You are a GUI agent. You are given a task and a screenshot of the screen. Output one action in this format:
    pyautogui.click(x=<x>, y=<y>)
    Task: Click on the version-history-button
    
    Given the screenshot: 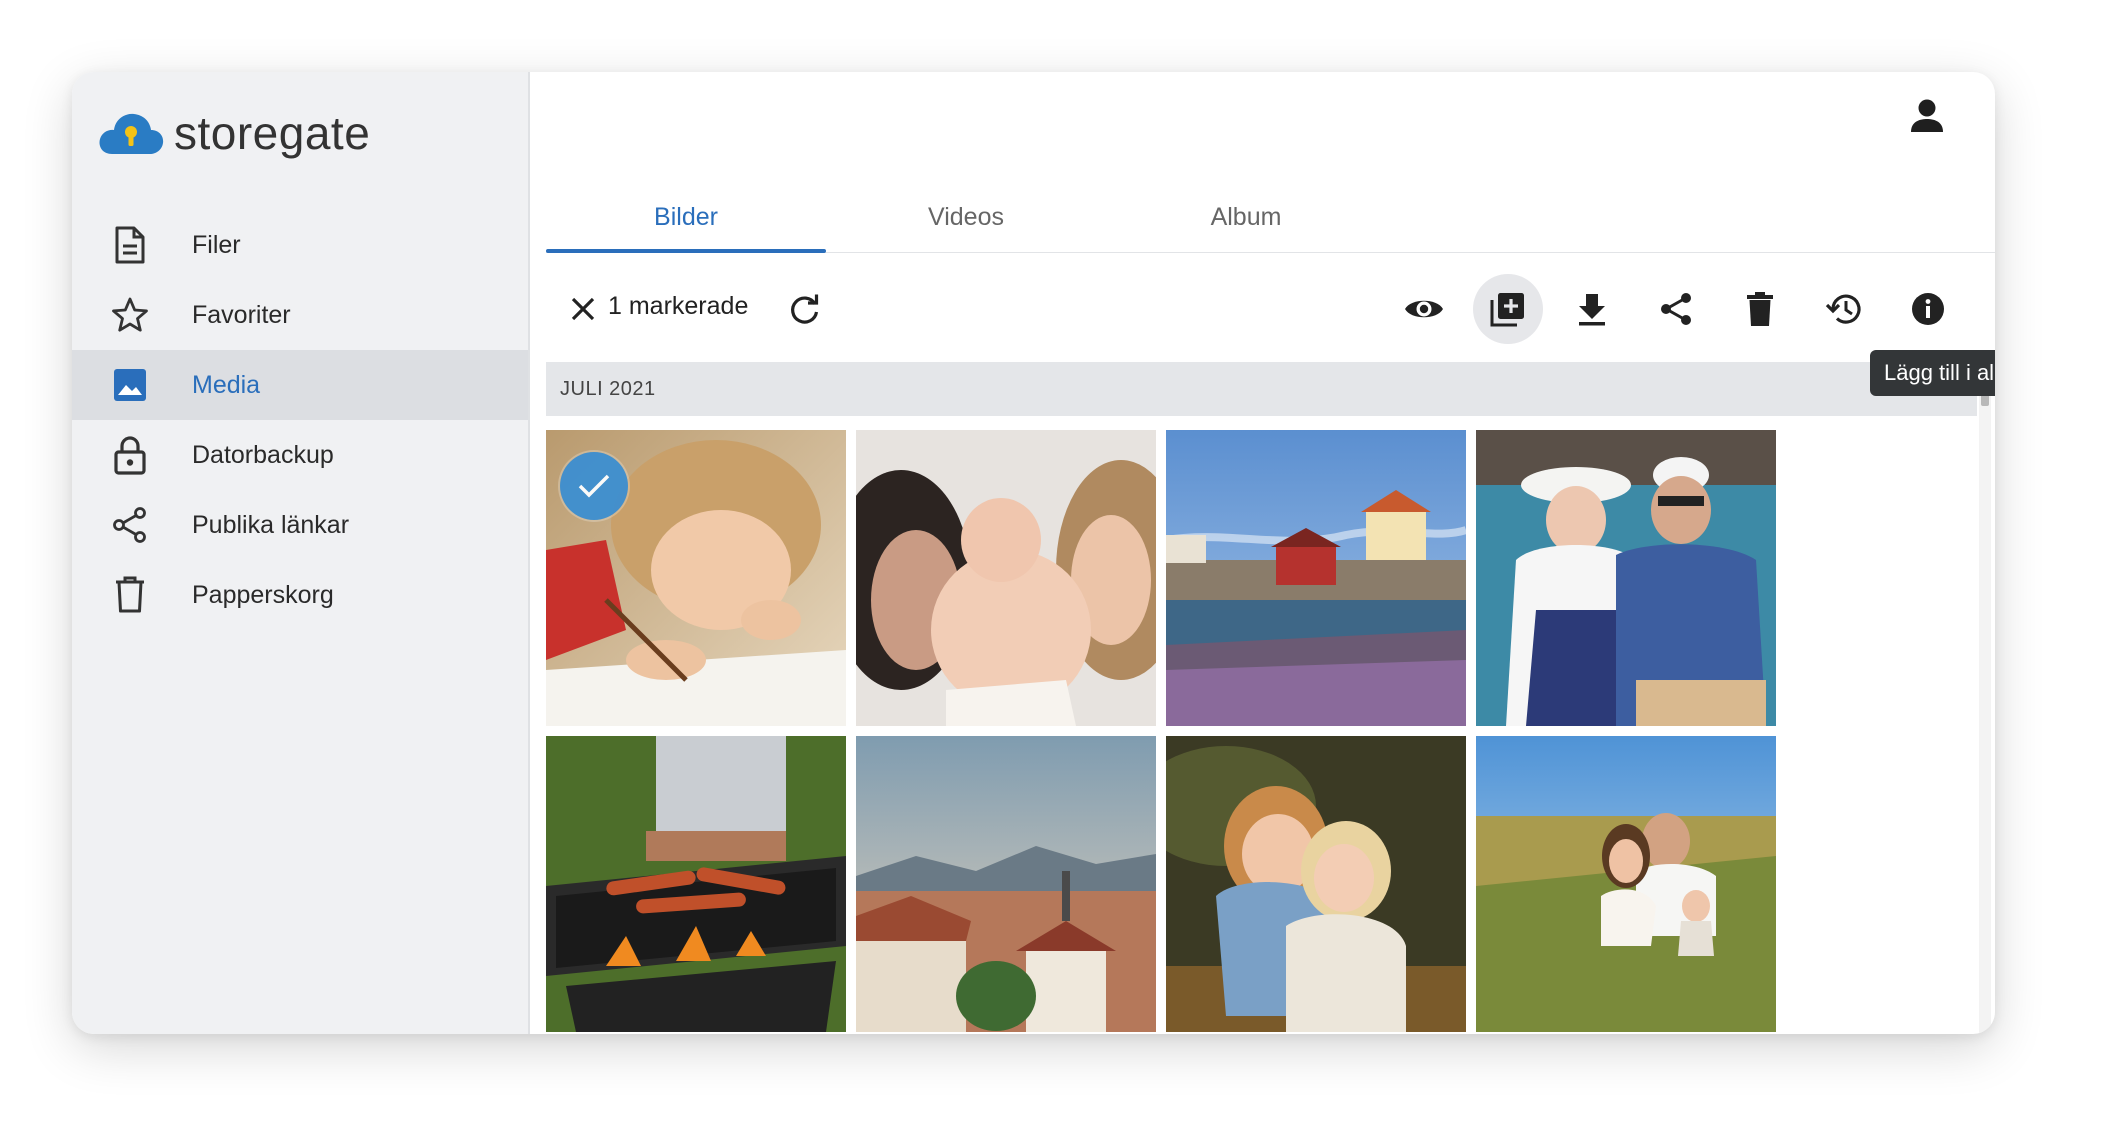 What is the action you would take?
    pyautogui.click(x=1844, y=309)
    